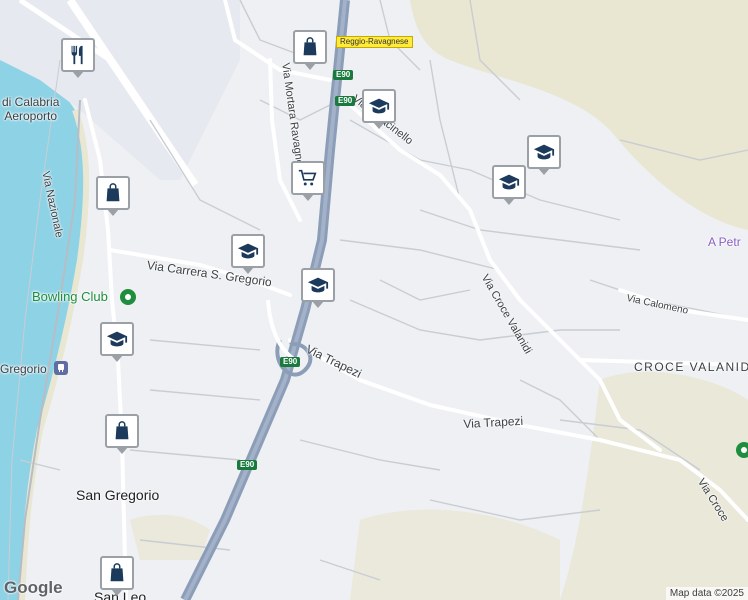 The height and width of the screenshot is (600, 748). I want to click on train-station-icon, so click(61, 368).